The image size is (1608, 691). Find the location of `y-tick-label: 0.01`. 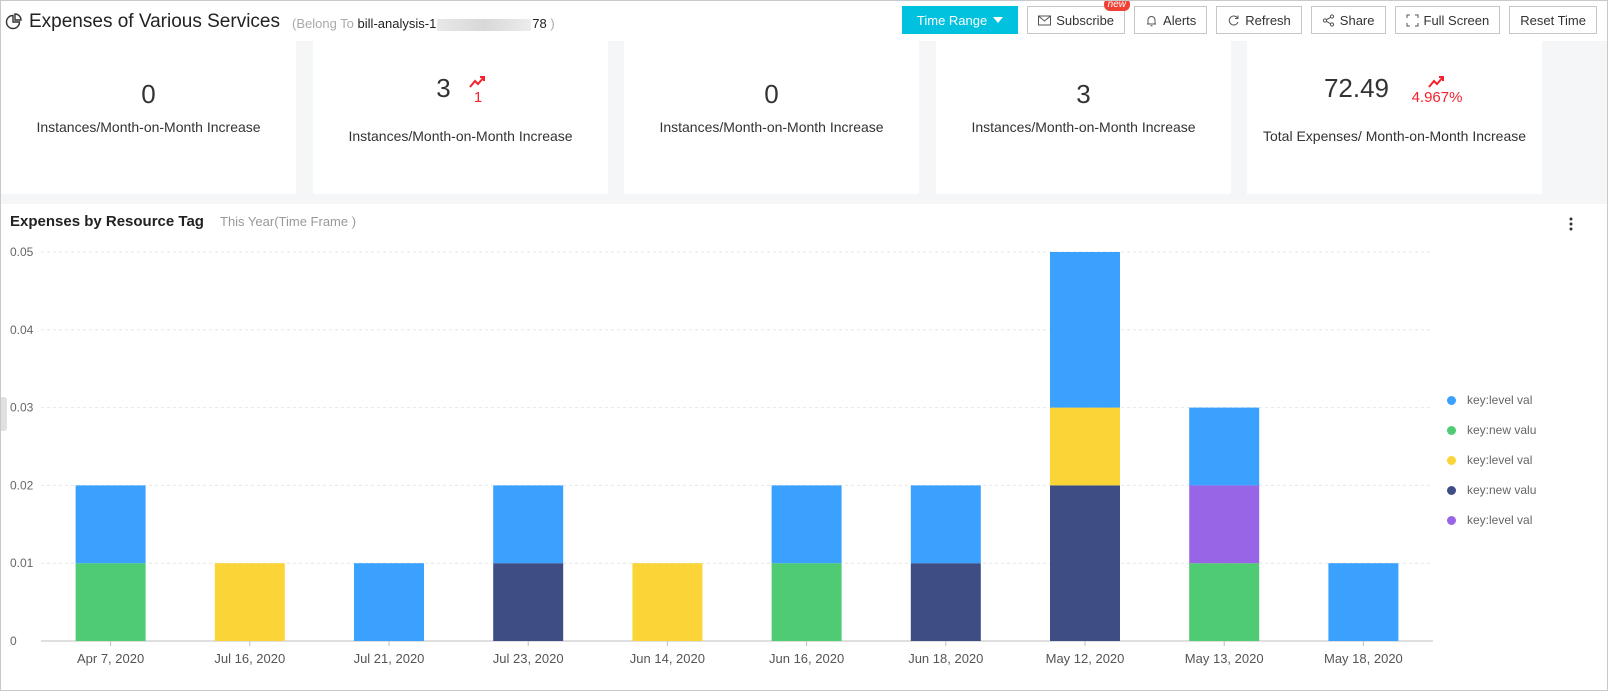

y-tick-label: 0.01 is located at coordinates (22, 563).